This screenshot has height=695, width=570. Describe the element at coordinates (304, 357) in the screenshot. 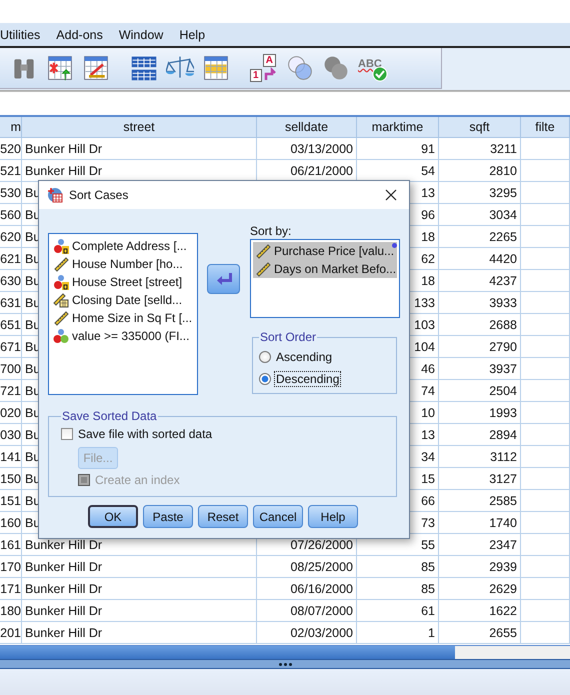

I see `radio-label: Ascending` at that location.